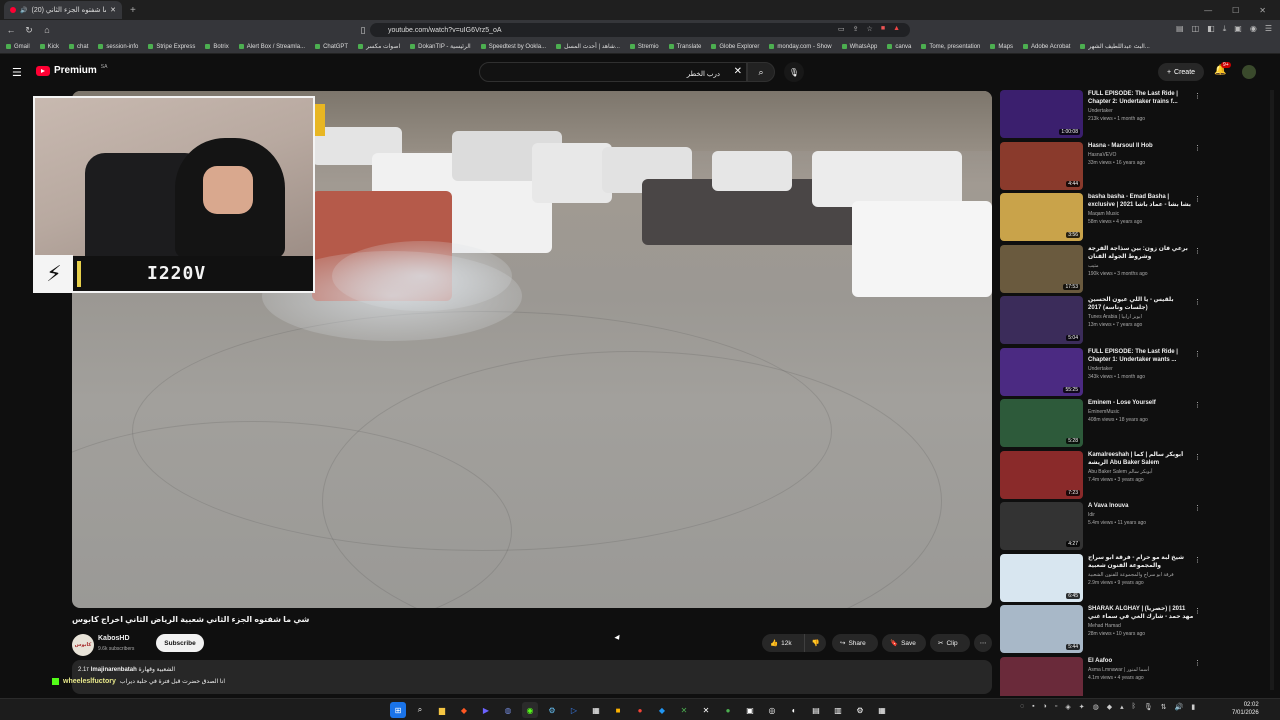 This screenshot has height=720, width=1280. What do you see at coordinates (1141, 575) in the screenshot?
I see `recommendation-channel: فرقة ابو سراج والمجموعة للفنون الشعبية` at bounding box center [1141, 575].